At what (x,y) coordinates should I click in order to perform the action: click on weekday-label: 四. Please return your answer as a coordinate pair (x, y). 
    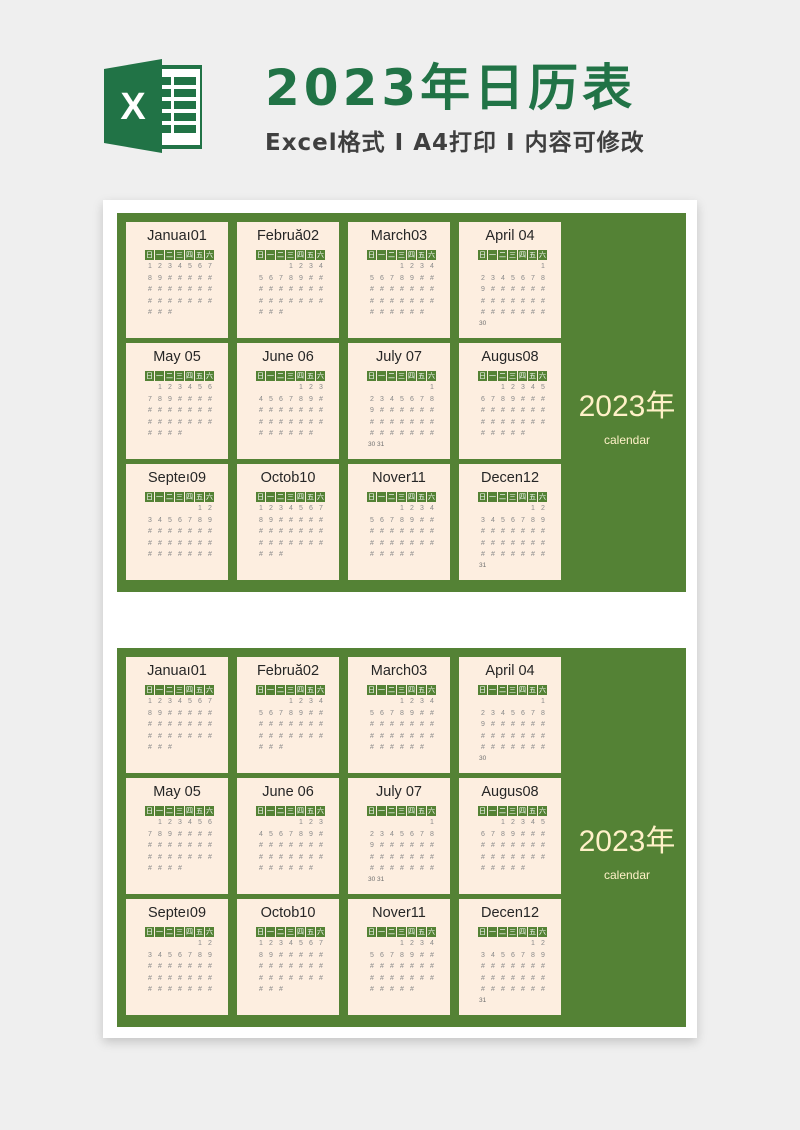
    Looking at the image, I should click on (189, 376).